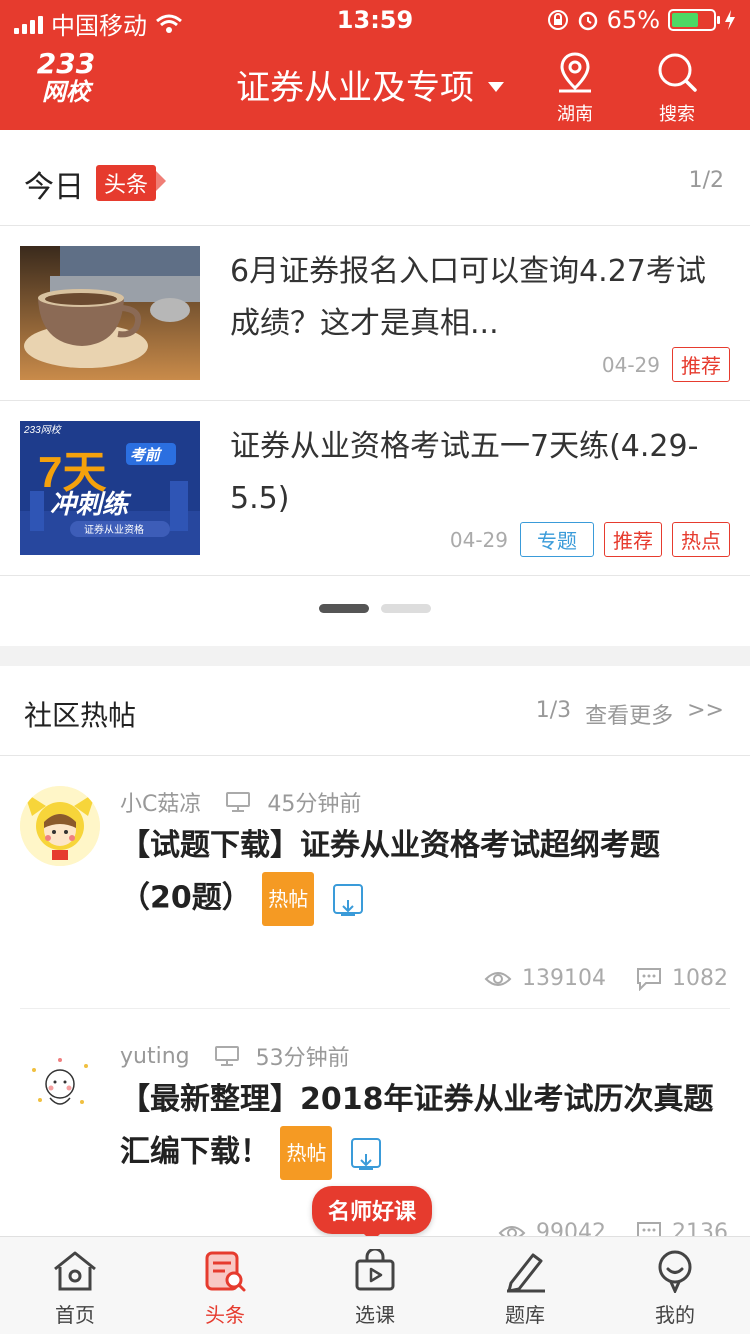  I want to click on news-thumbnail-coffee, so click(110, 313).